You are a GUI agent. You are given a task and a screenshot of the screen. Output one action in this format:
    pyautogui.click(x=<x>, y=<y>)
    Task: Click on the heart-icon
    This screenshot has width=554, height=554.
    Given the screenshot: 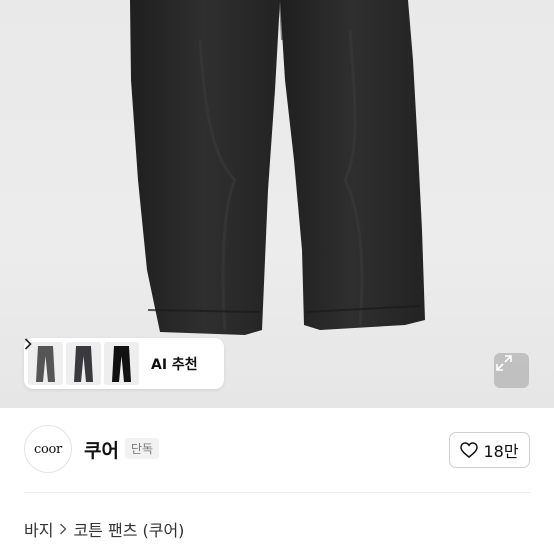 What is the action you would take?
    pyautogui.click(x=469, y=450)
    